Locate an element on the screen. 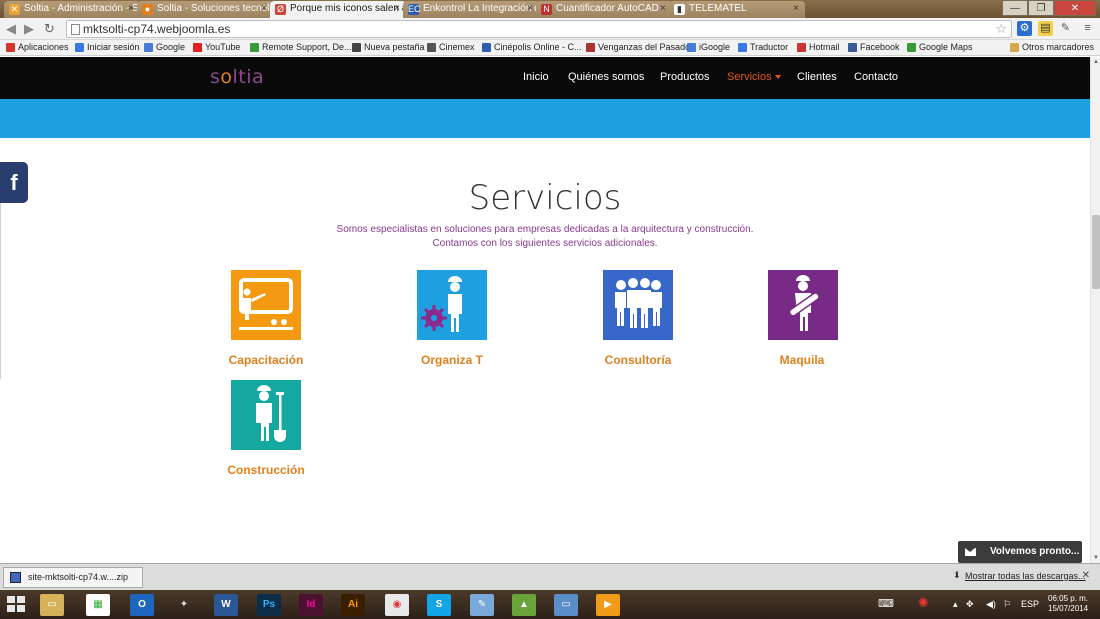 The height and width of the screenshot is (619, 1100). media-player-icon: ▶ is located at coordinates (608, 605).